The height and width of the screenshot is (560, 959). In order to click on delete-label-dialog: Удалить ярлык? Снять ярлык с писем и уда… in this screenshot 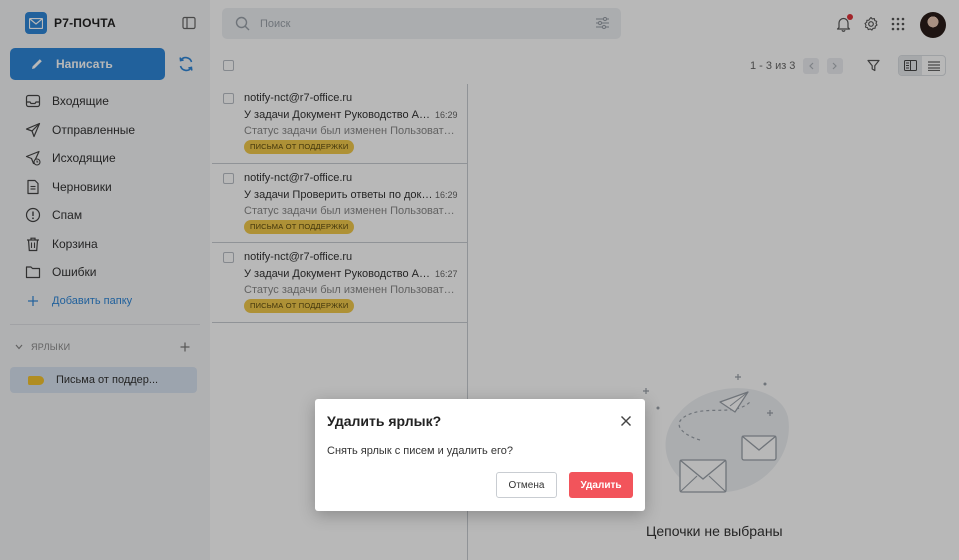, I will do `click(480, 455)`.